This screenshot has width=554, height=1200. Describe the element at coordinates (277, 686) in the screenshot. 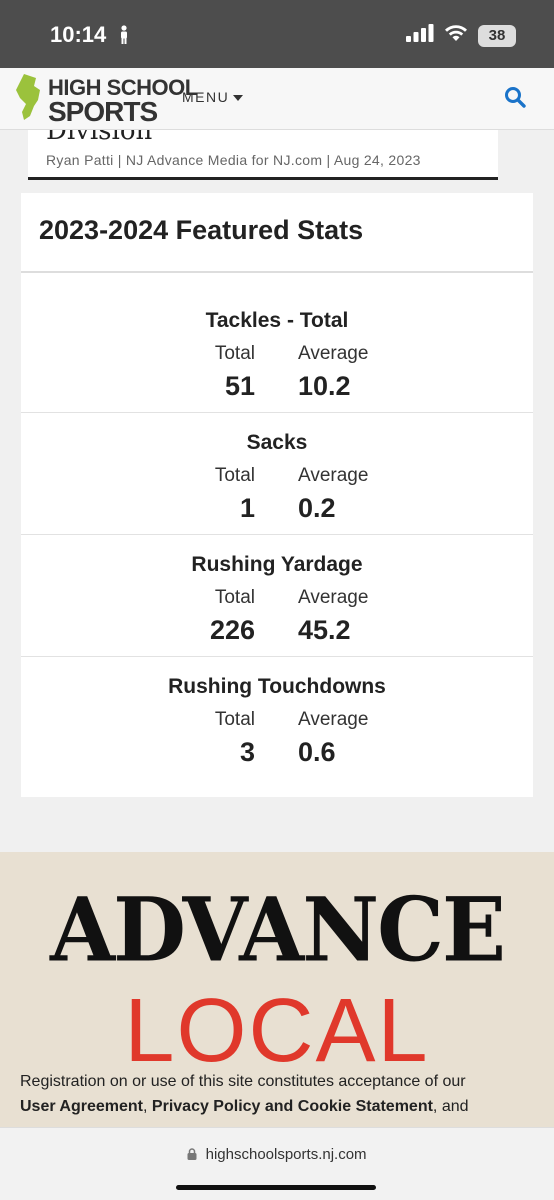

I see `stat-name: Rushing Touchdowns` at that location.